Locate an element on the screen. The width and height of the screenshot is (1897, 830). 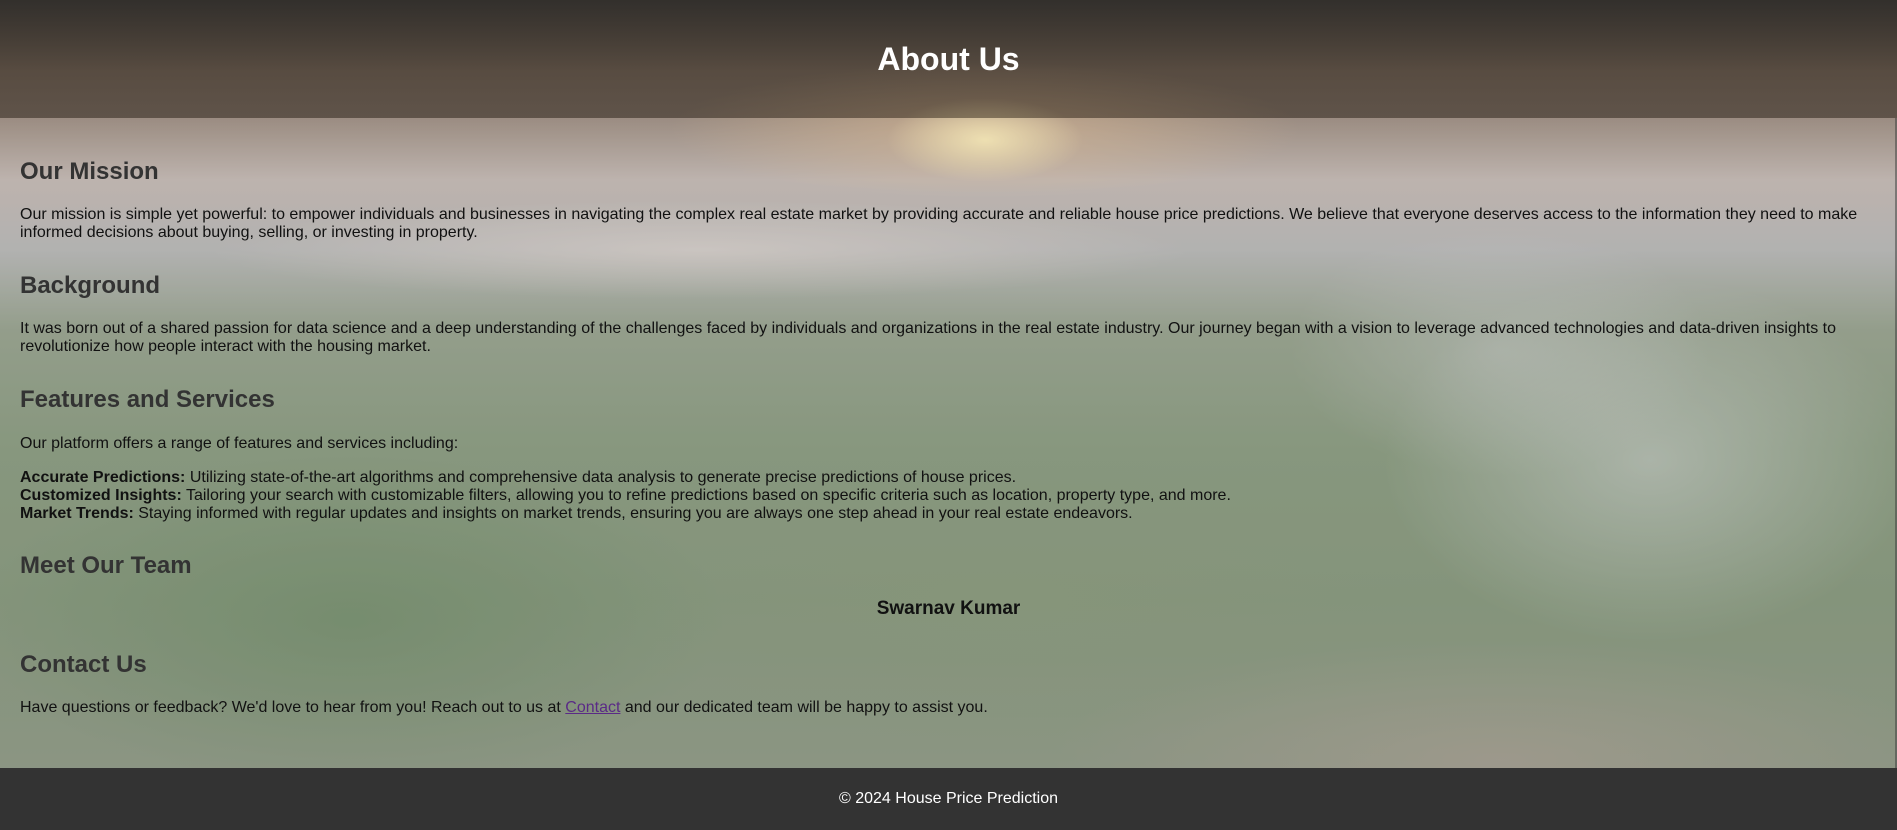
features-heading: Features and Services is located at coordinates (147, 399).